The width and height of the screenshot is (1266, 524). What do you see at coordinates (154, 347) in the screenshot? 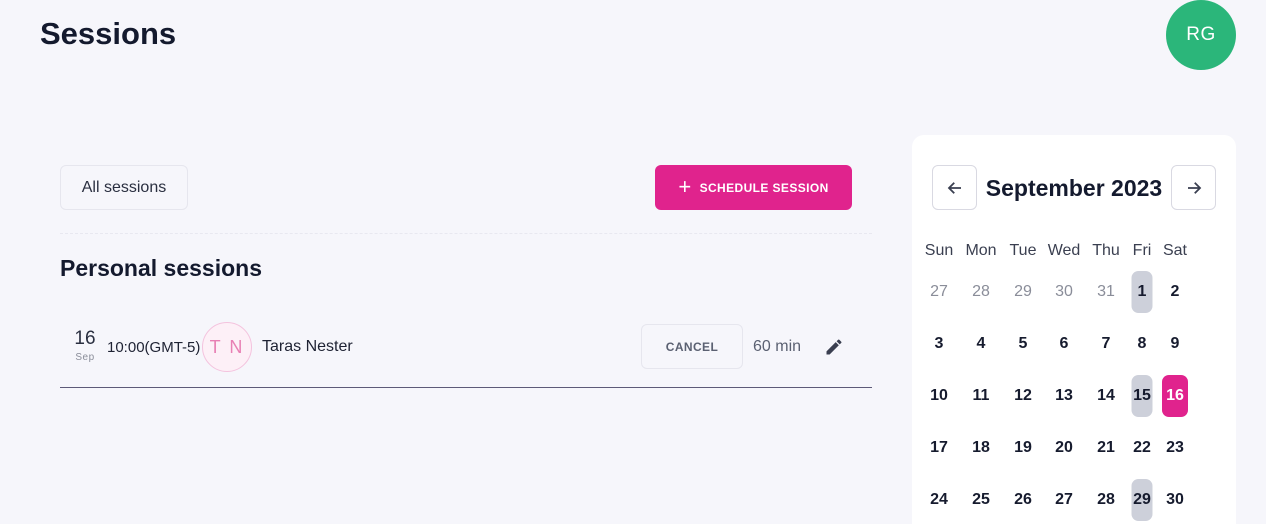
I see `session-time: 10:00(GMT-5)` at bounding box center [154, 347].